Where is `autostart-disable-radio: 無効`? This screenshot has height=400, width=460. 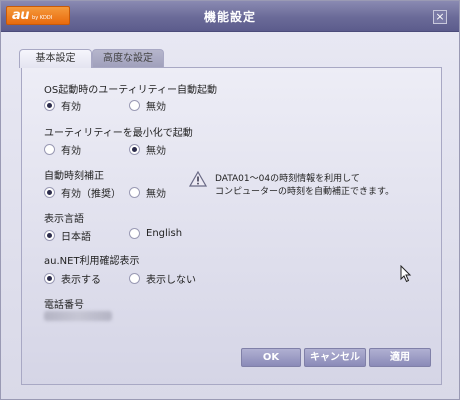
autostart-disable-radio: 無効 is located at coordinates (147, 105).